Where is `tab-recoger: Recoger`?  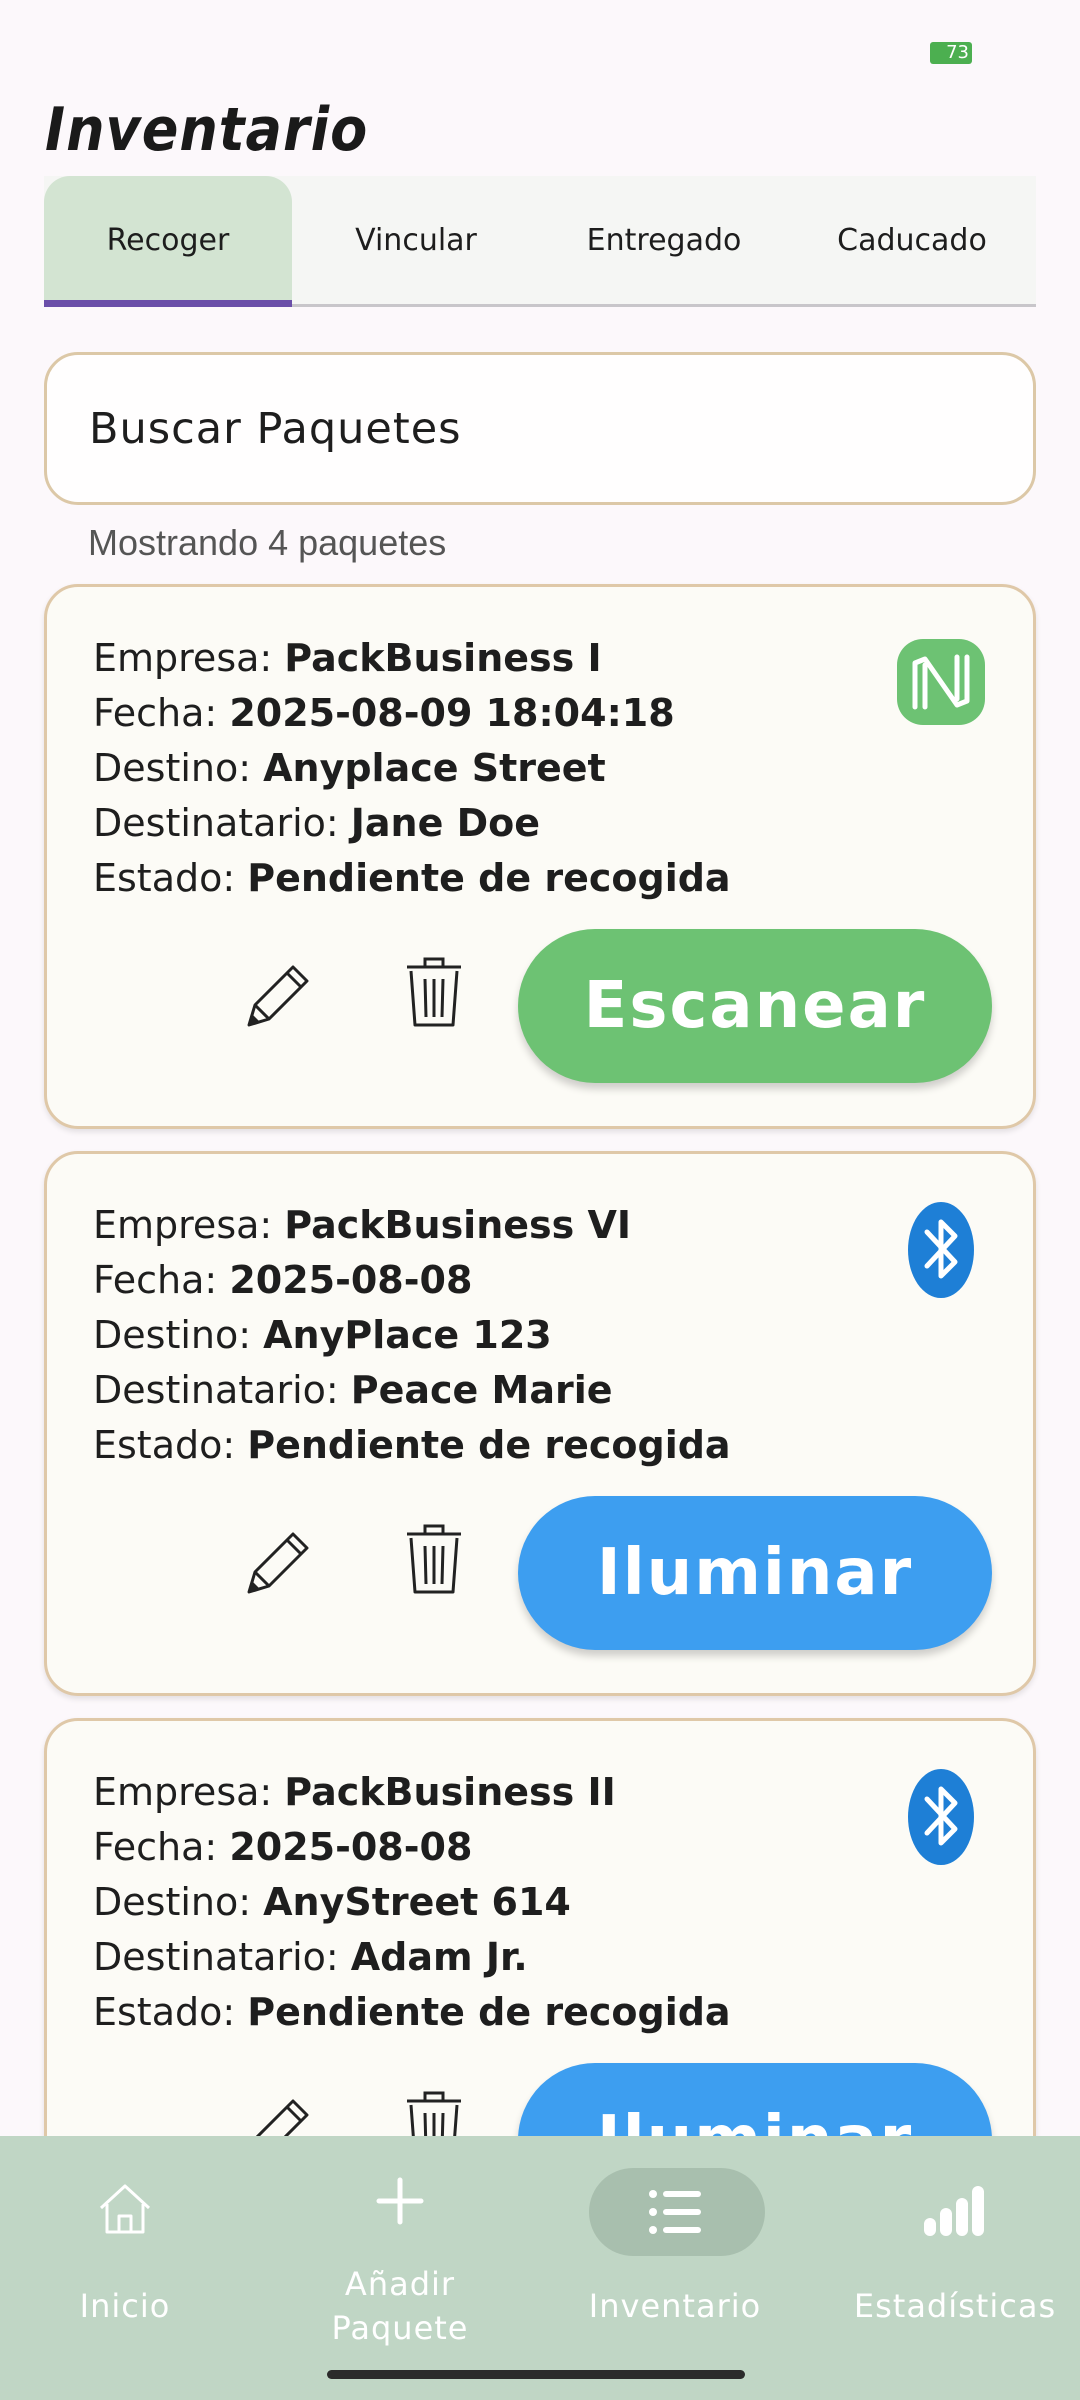 tab-recoger: Recoger is located at coordinates (168, 241).